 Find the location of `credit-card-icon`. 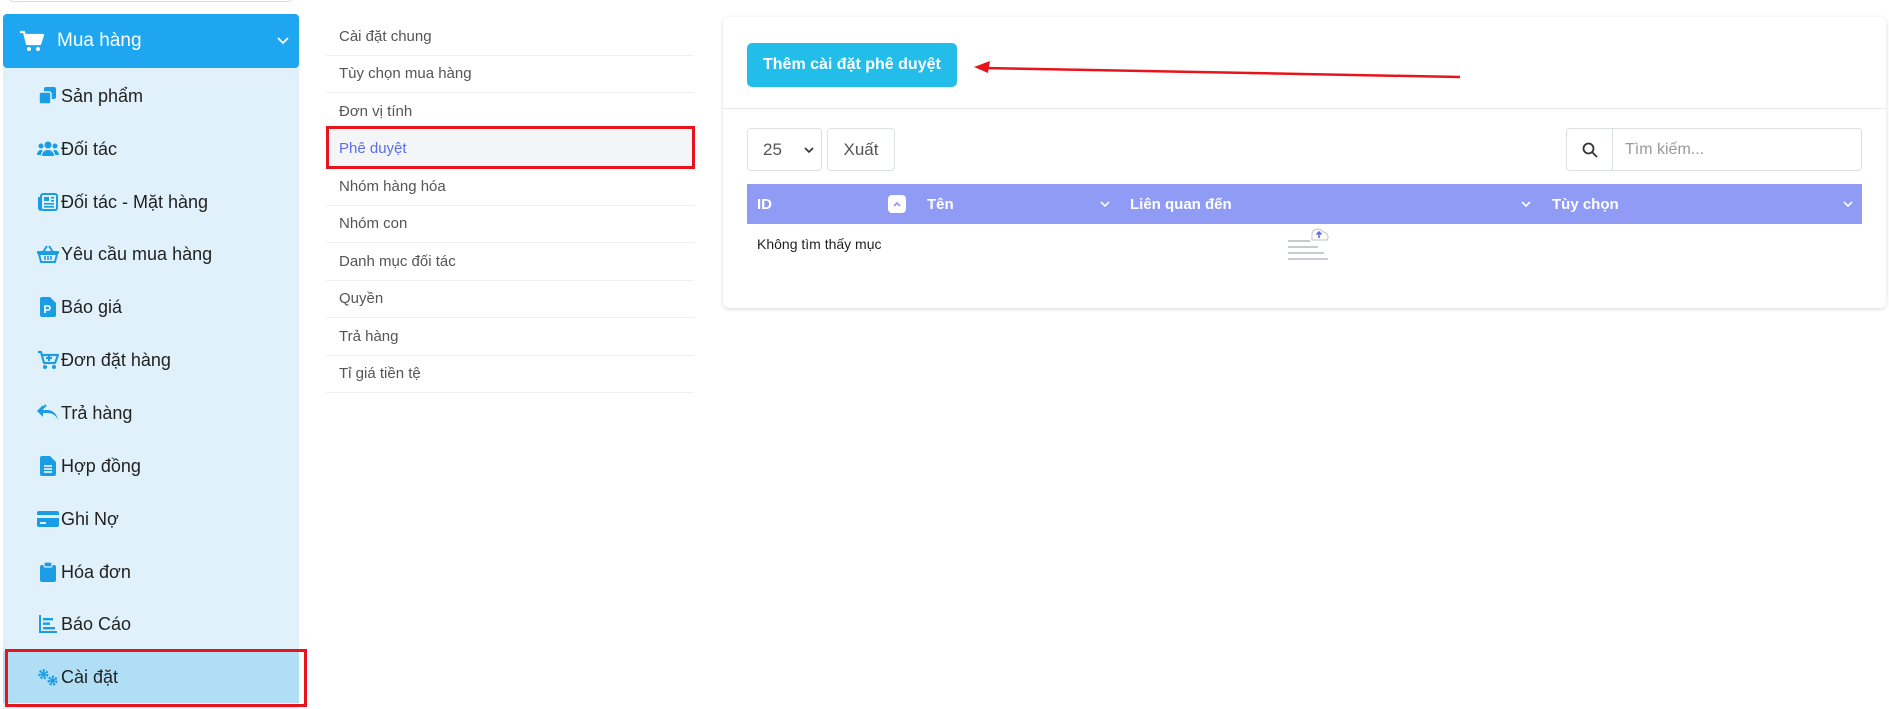

credit-card-icon is located at coordinates (48, 519).